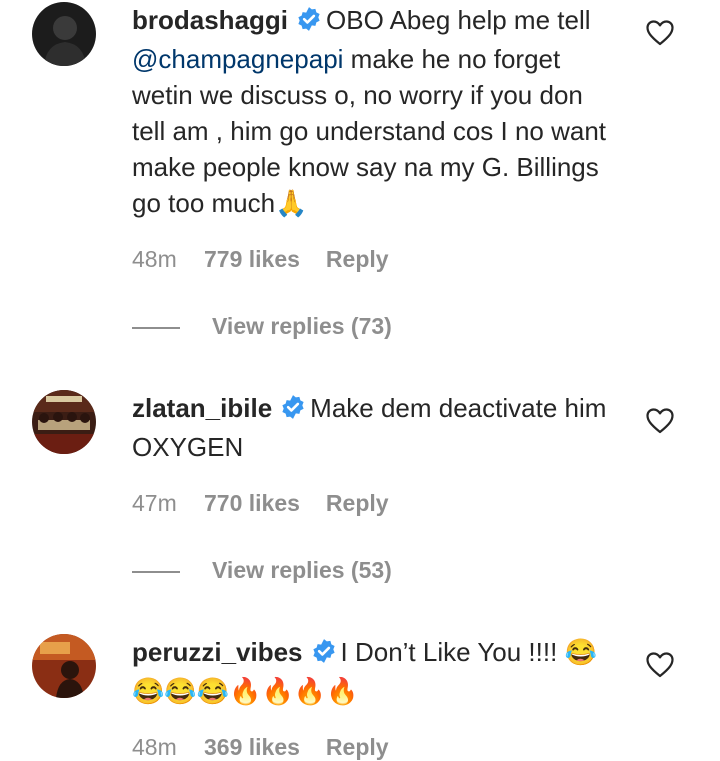  I want to click on view-replies-button: View replies (53), so click(262, 570).